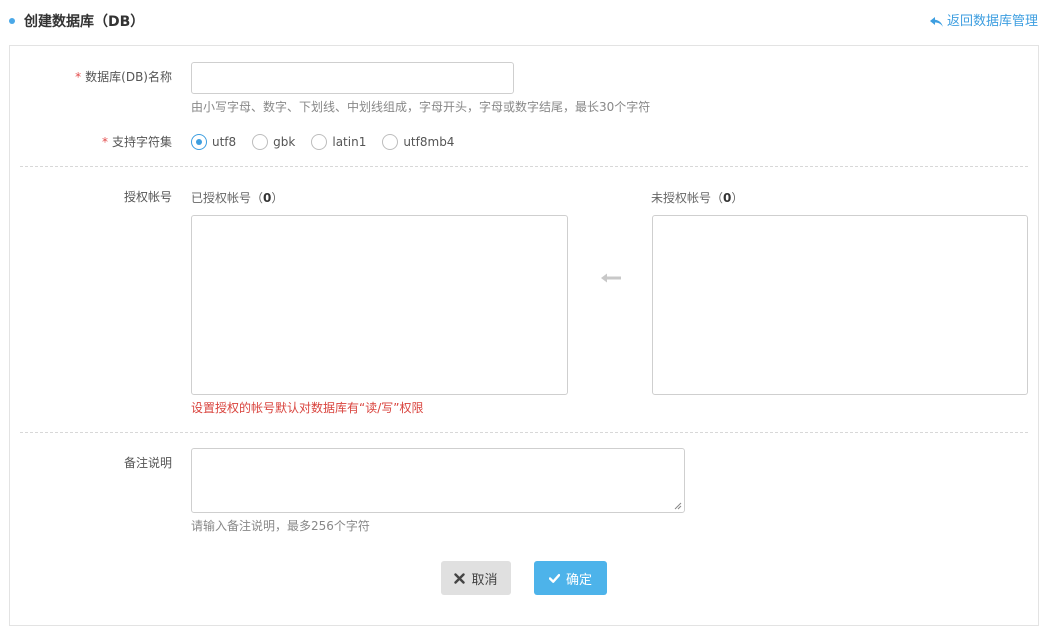 The image size is (1048, 635). I want to click on confirm-label: 确定, so click(578, 580).